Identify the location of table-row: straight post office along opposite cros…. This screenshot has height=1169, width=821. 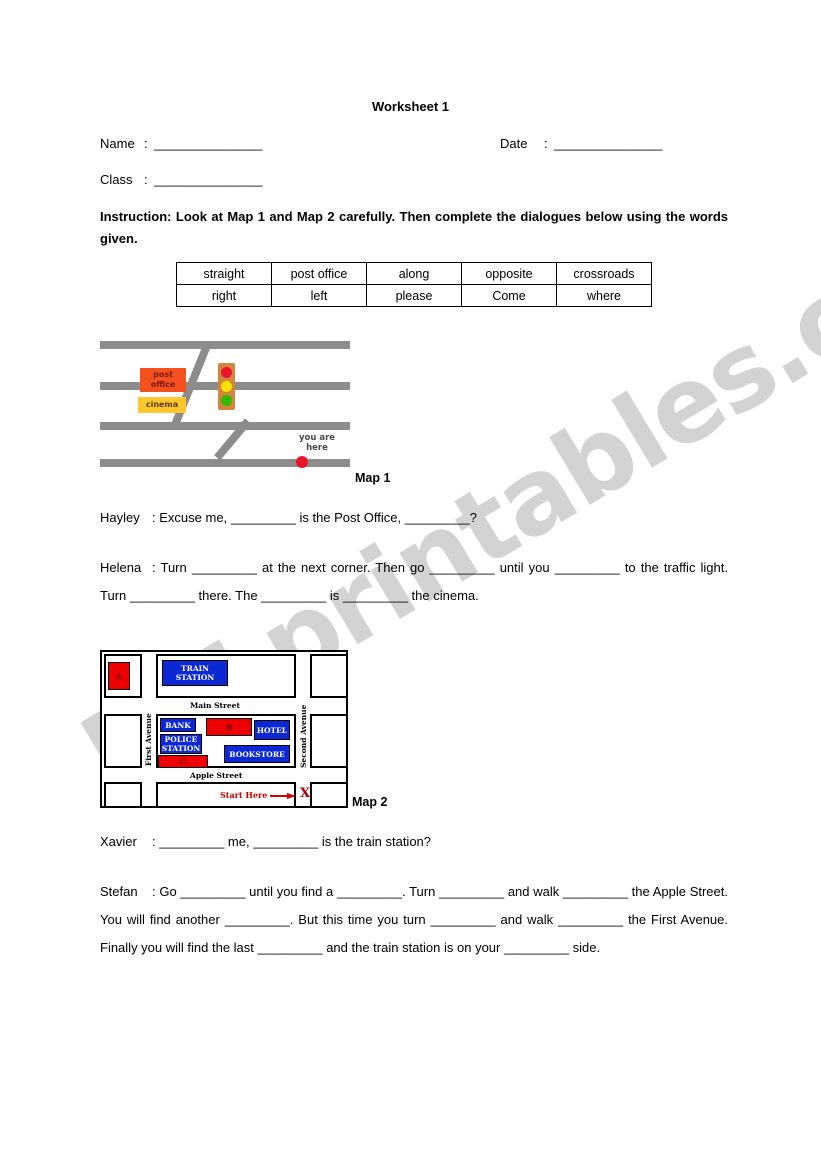
(414, 273).